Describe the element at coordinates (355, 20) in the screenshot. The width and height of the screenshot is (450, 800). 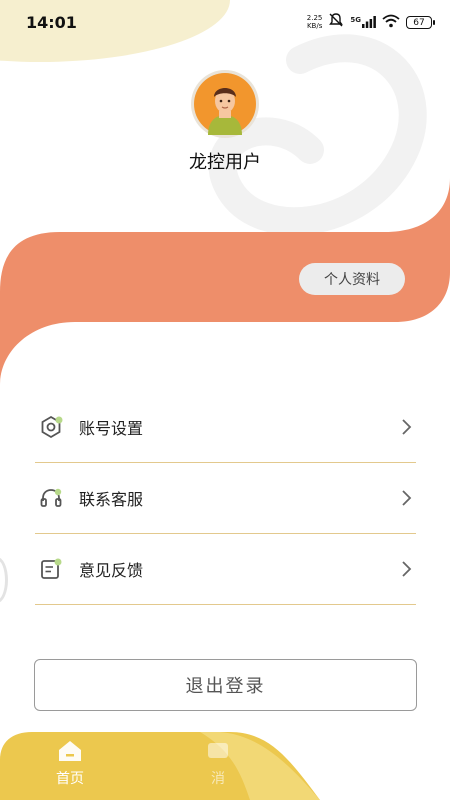
I see `network-type: 5G` at that location.